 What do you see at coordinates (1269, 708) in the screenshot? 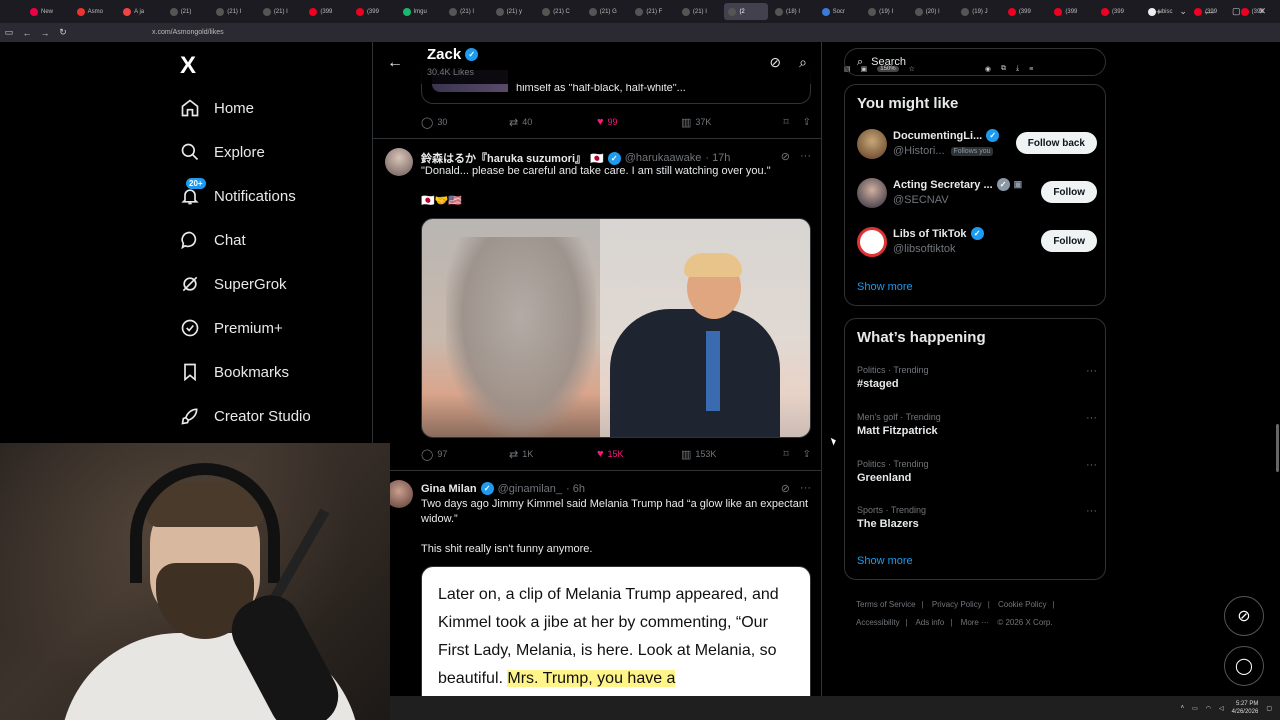
I see `notification-center-icon: ▢` at bounding box center [1269, 708].